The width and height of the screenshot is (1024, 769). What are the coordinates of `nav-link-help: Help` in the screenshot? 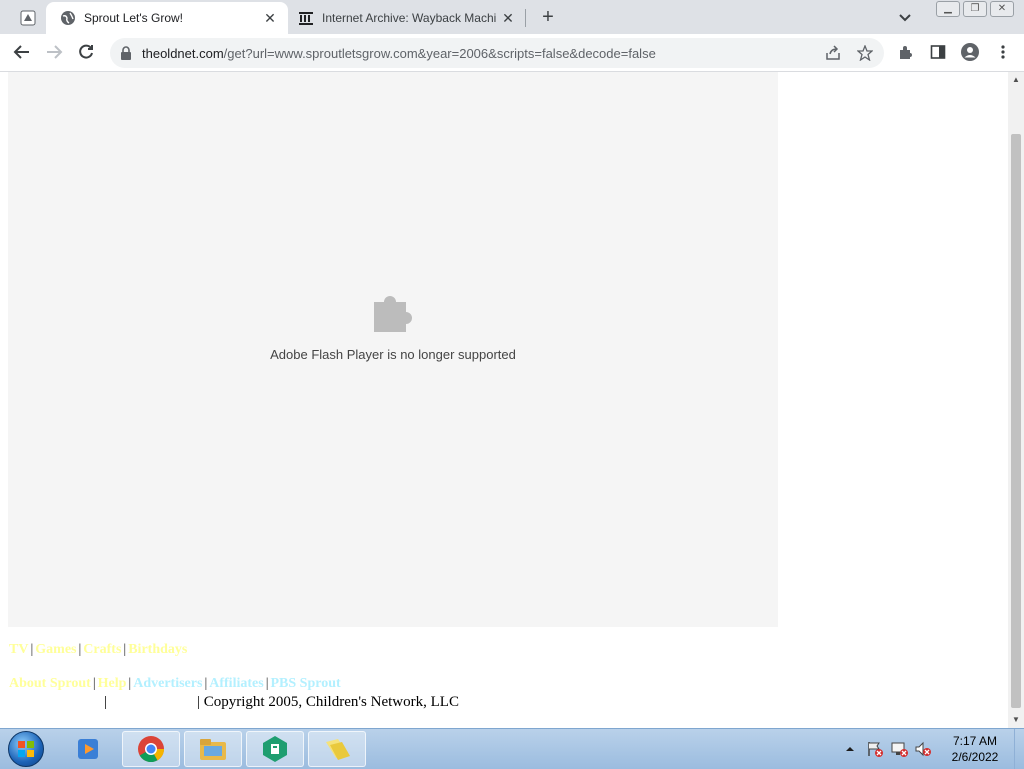 It's located at (112, 683).